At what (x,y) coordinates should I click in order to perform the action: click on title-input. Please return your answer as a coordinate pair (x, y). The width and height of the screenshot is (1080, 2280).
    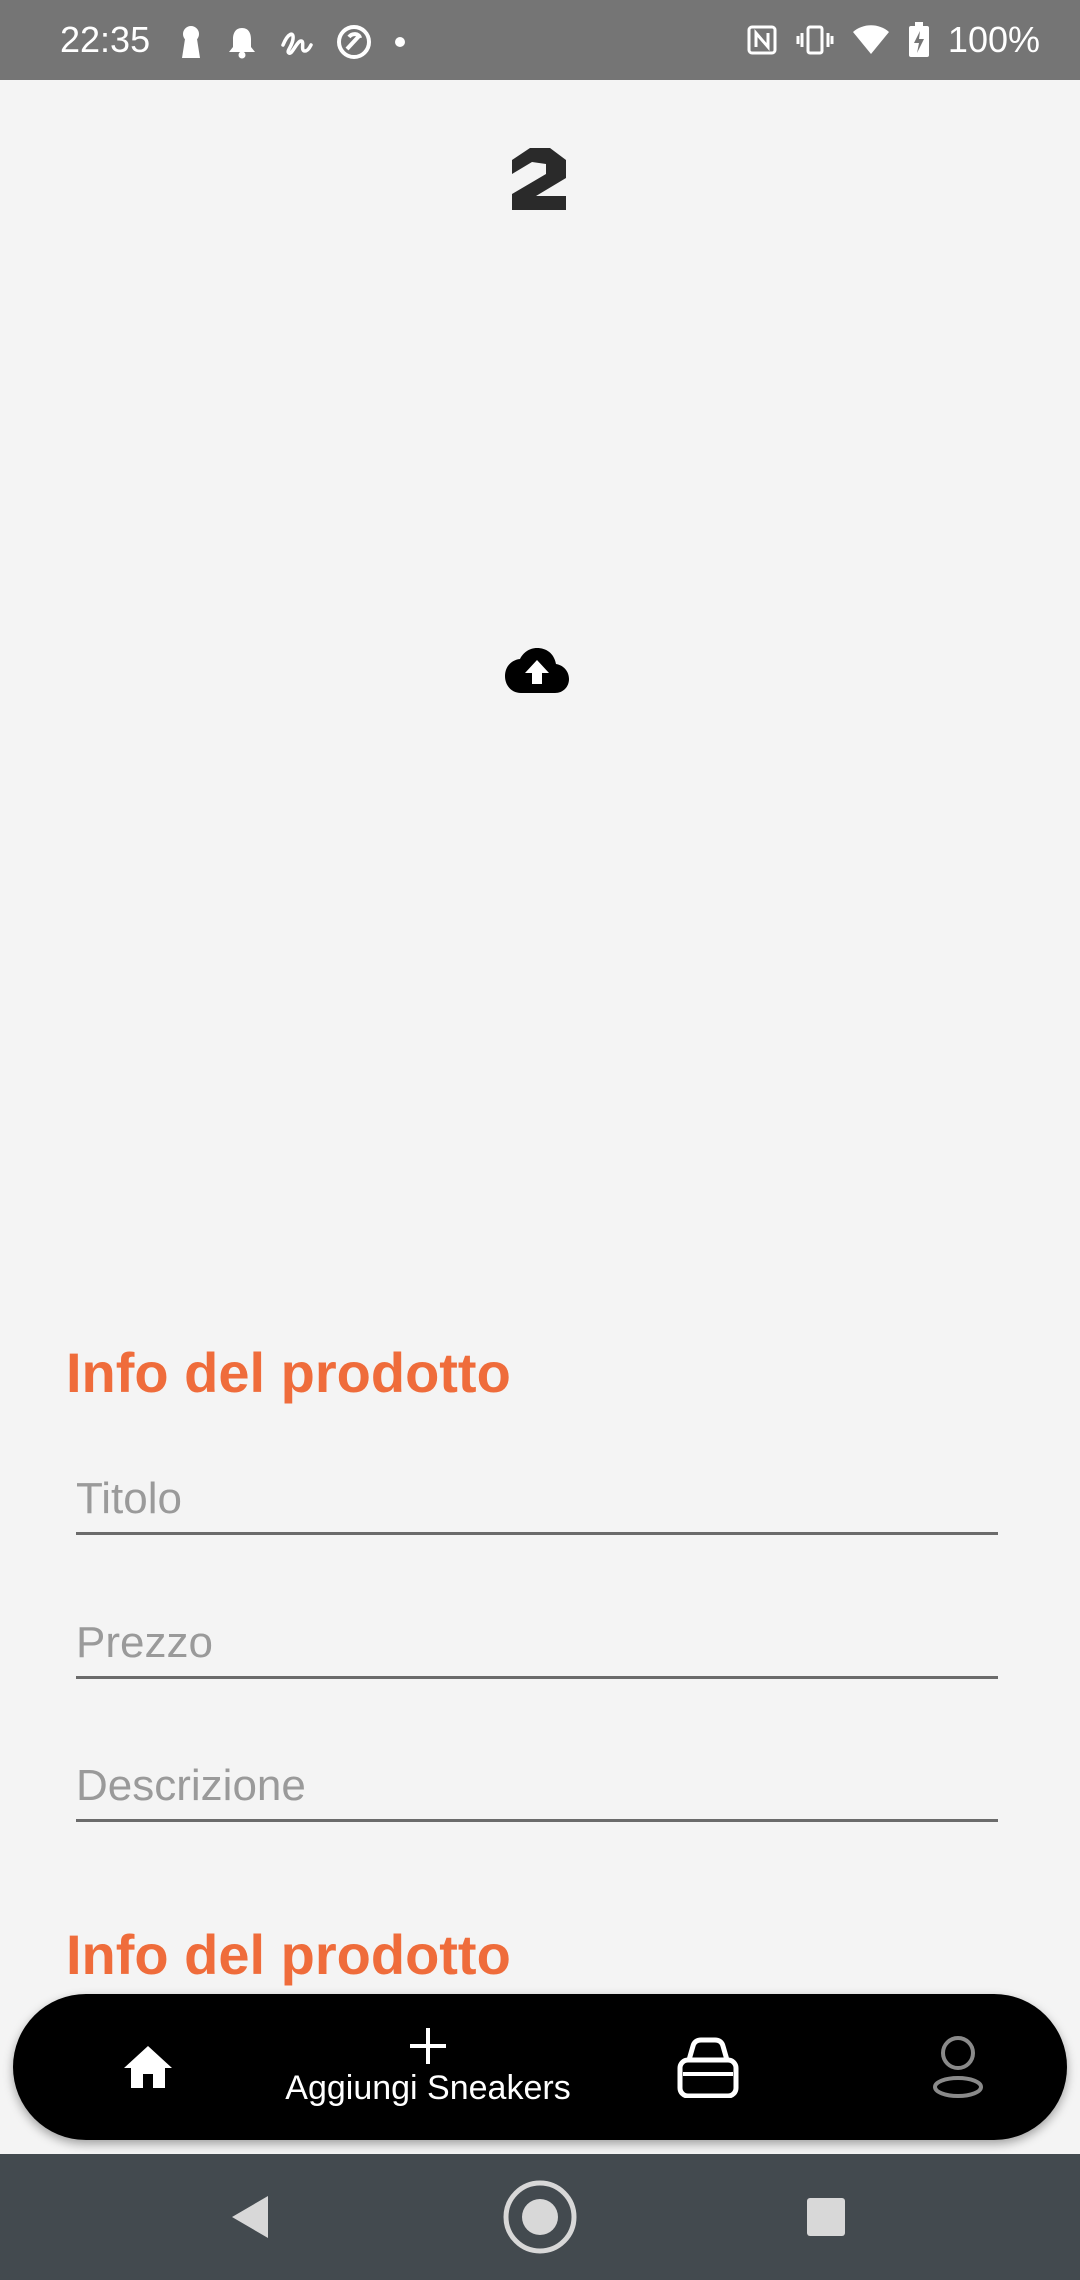
    Looking at the image, I should click on (537, 1500).